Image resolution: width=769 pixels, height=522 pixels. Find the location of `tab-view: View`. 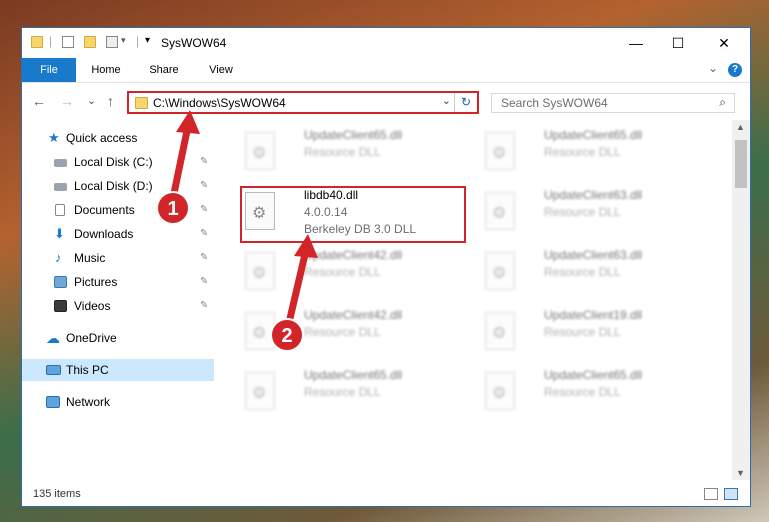

tab-view: View is located at coordinates (221, 70).